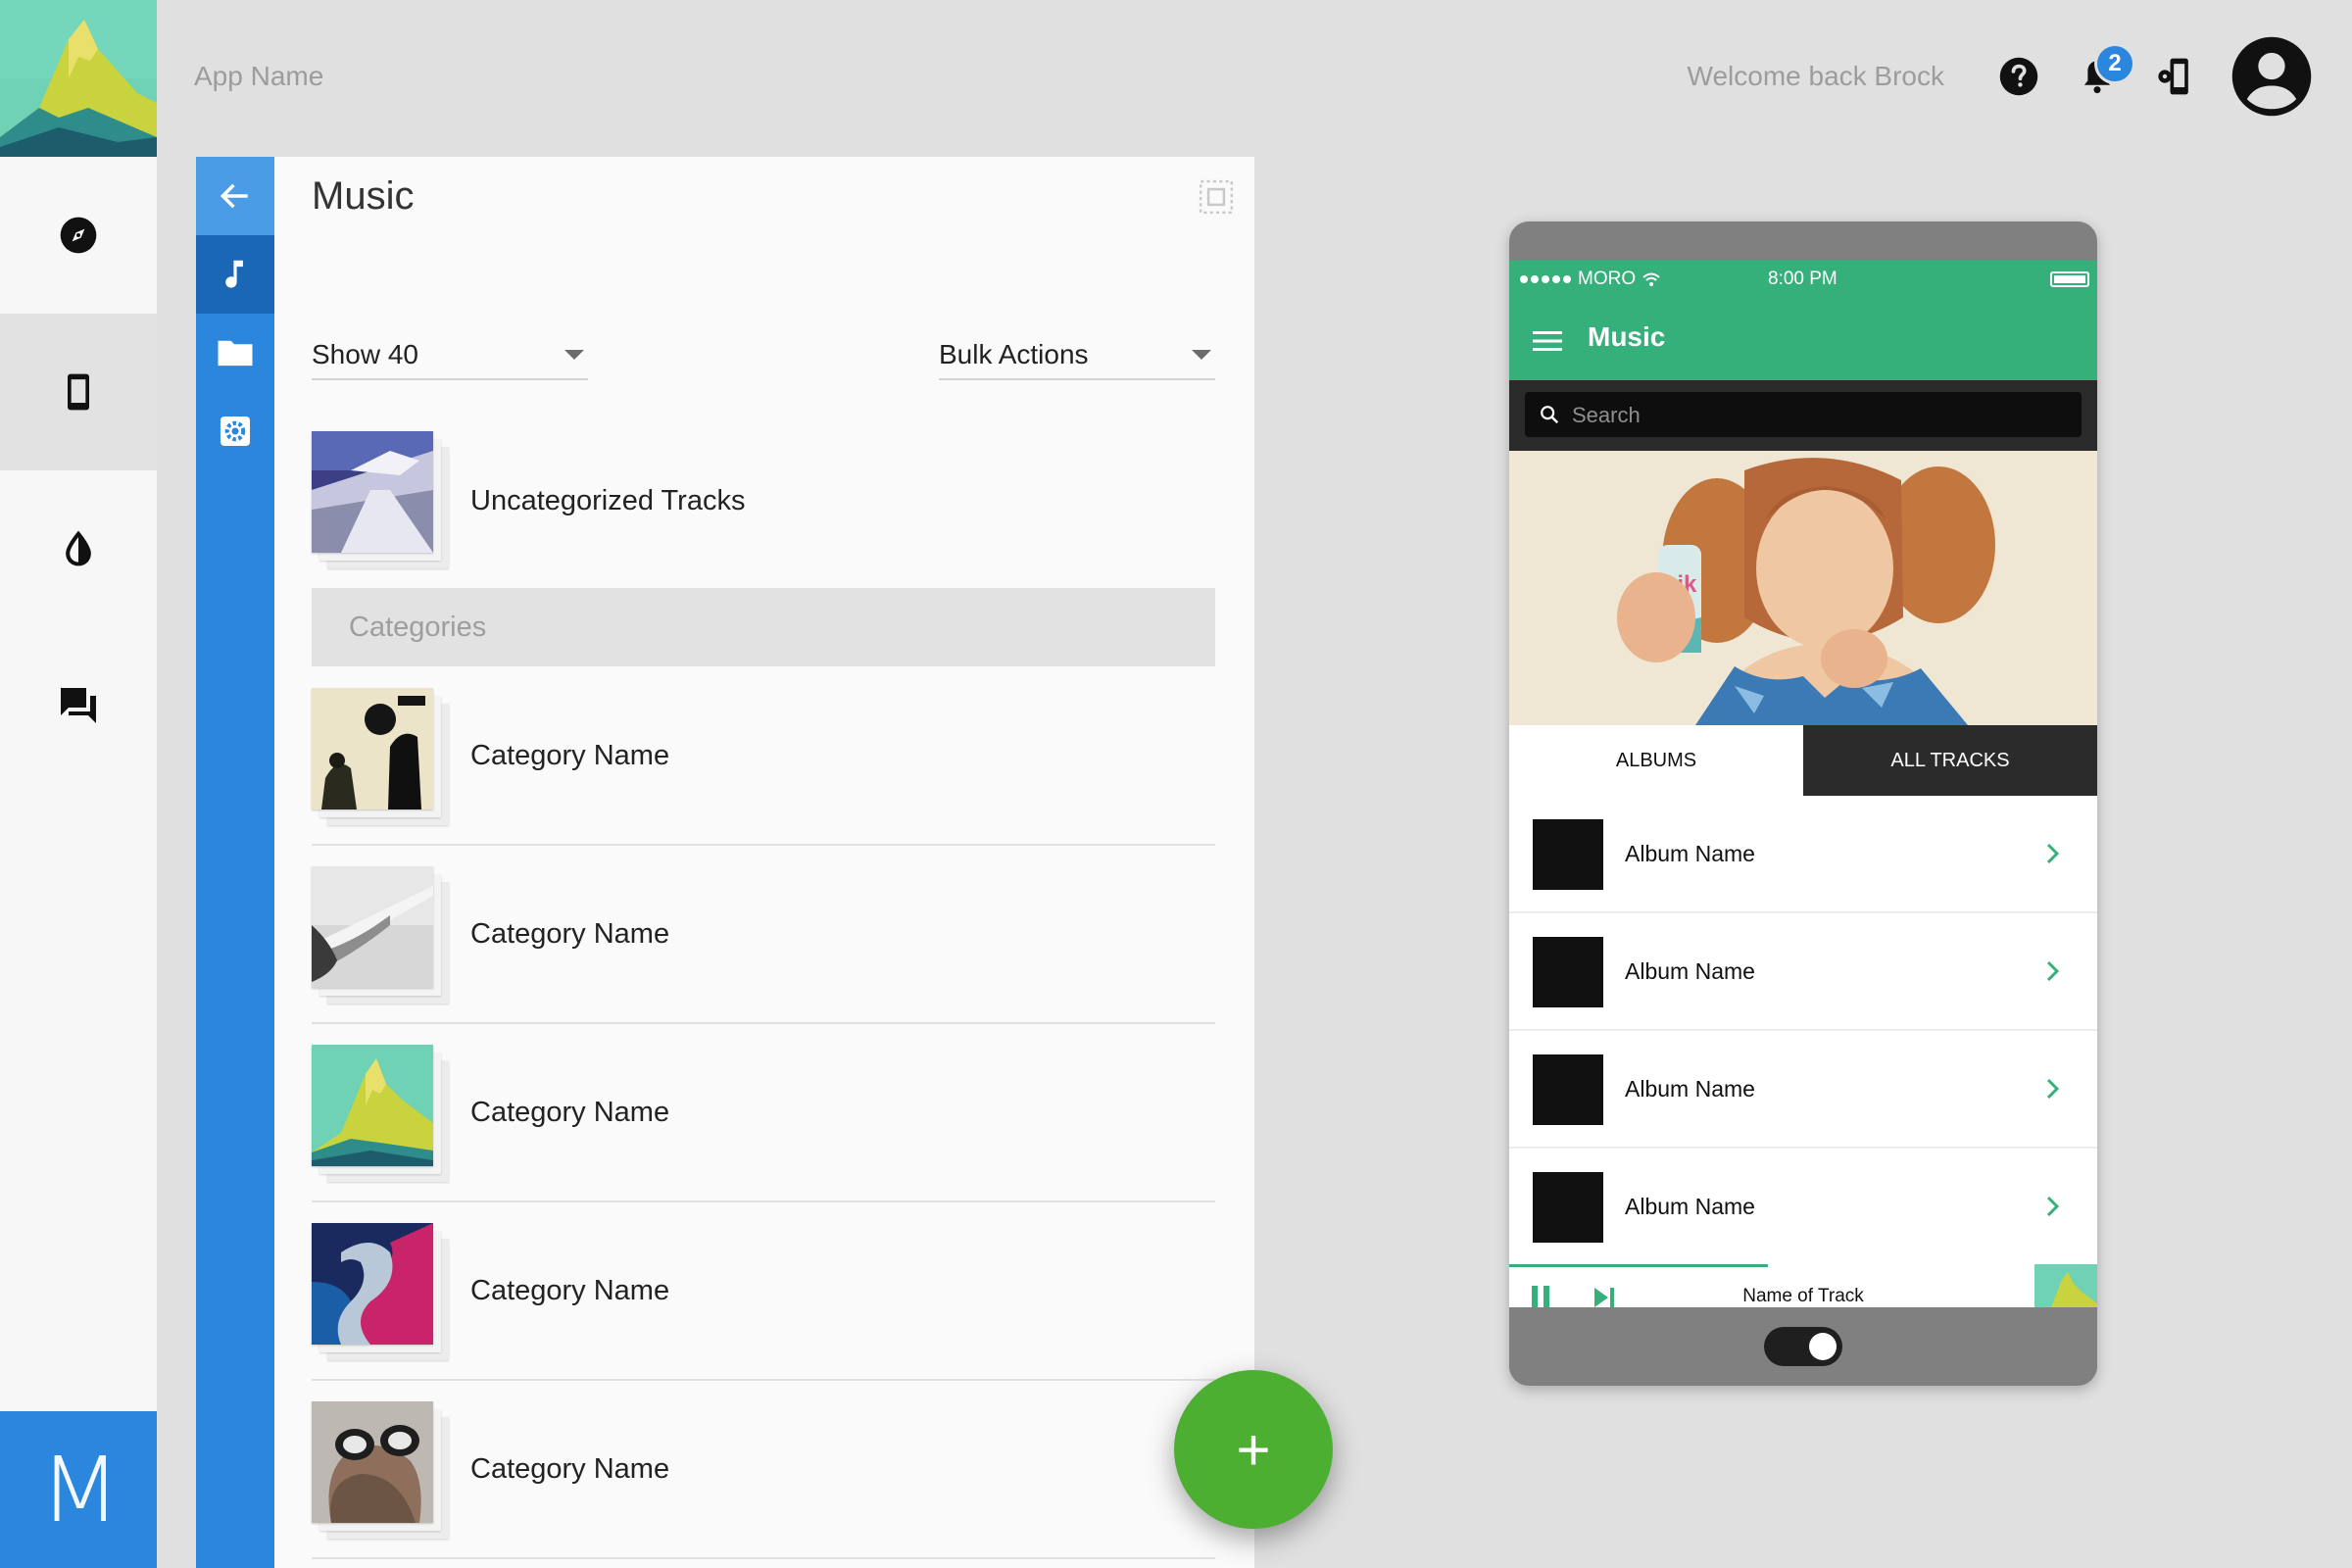  I want to click on mini-player: Name of Track, so click(1803, 1285).